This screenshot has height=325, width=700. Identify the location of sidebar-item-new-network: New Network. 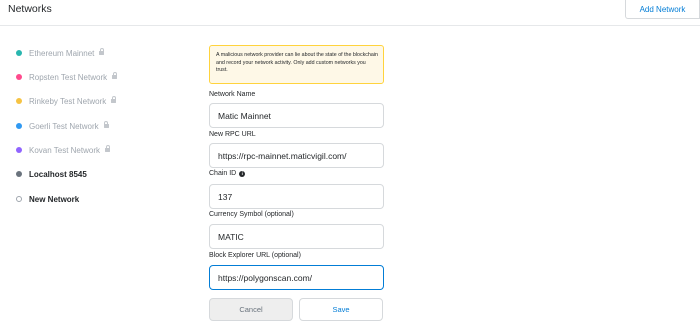
(47, 199).